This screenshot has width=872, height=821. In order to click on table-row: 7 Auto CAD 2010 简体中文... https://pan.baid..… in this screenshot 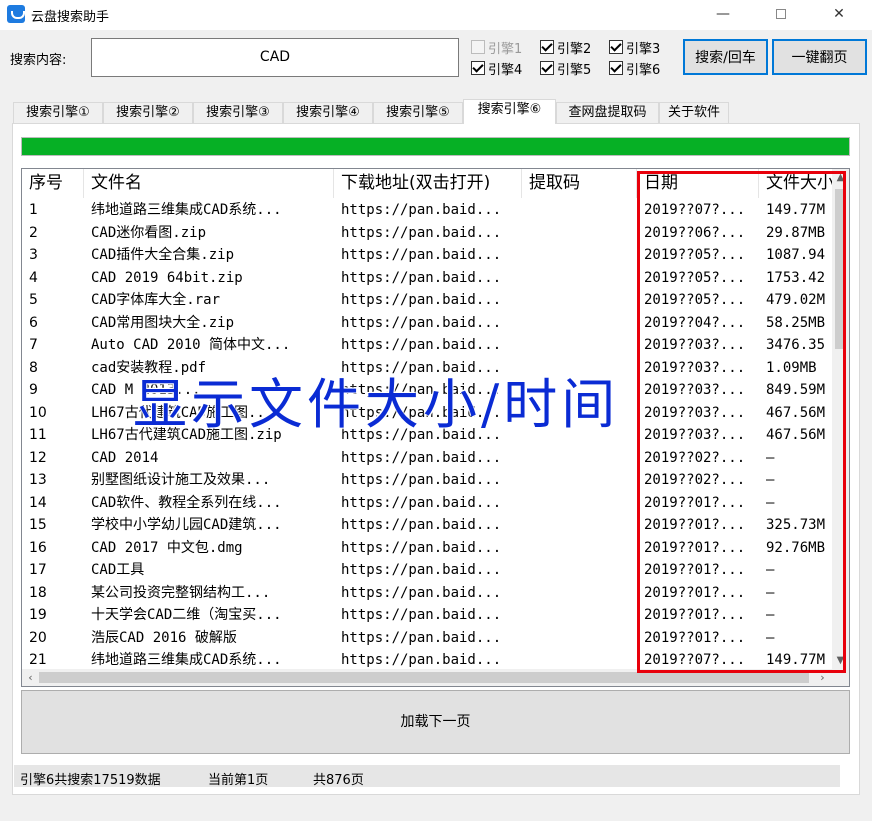, I will do `click(426, 345)`.